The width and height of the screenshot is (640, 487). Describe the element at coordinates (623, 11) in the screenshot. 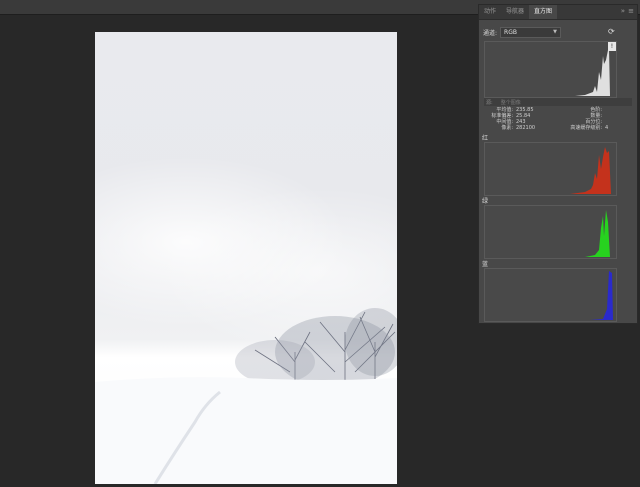

I see `collapse-panel-icon: »` at that location.